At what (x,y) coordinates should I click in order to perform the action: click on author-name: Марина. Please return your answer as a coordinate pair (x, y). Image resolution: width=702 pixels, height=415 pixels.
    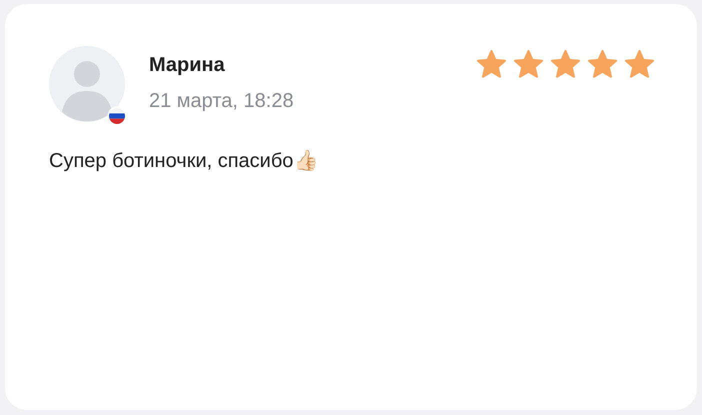
    Looking at the image, I should click on (187, 65).